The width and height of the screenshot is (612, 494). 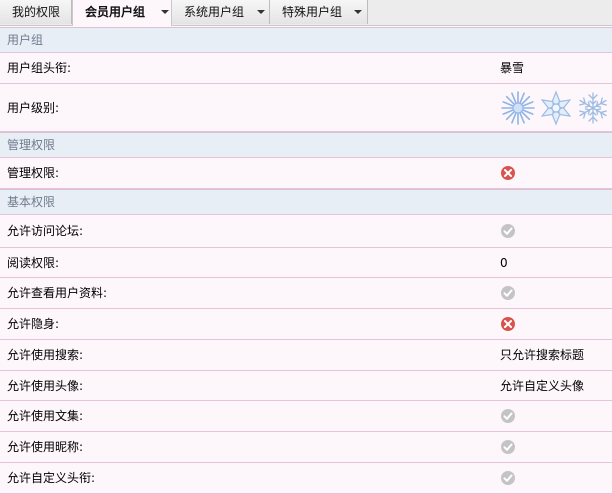 What do you see at coordinates (33, 108) in the screenshot?
I see `row-label: 用户级别:` at bounding box center [33, 108].